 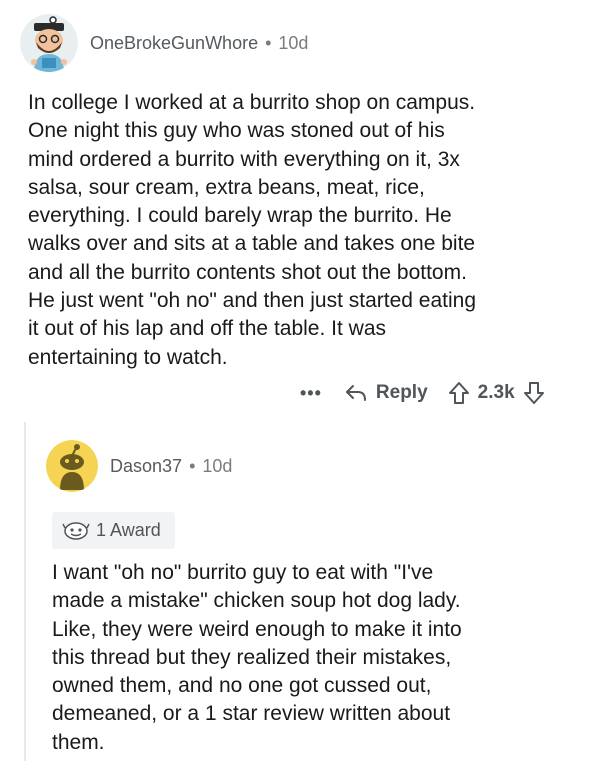 What do you see at coordinates (146, 466) in the screenshot?
I see `comment-author: Dason37` at bounding box center [146, 466].